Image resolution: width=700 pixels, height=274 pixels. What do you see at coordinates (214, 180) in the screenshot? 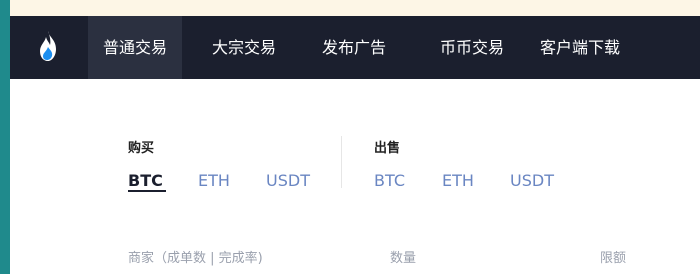
I see `buy-tab-eth: ETH` at bounding box center [214, 180].